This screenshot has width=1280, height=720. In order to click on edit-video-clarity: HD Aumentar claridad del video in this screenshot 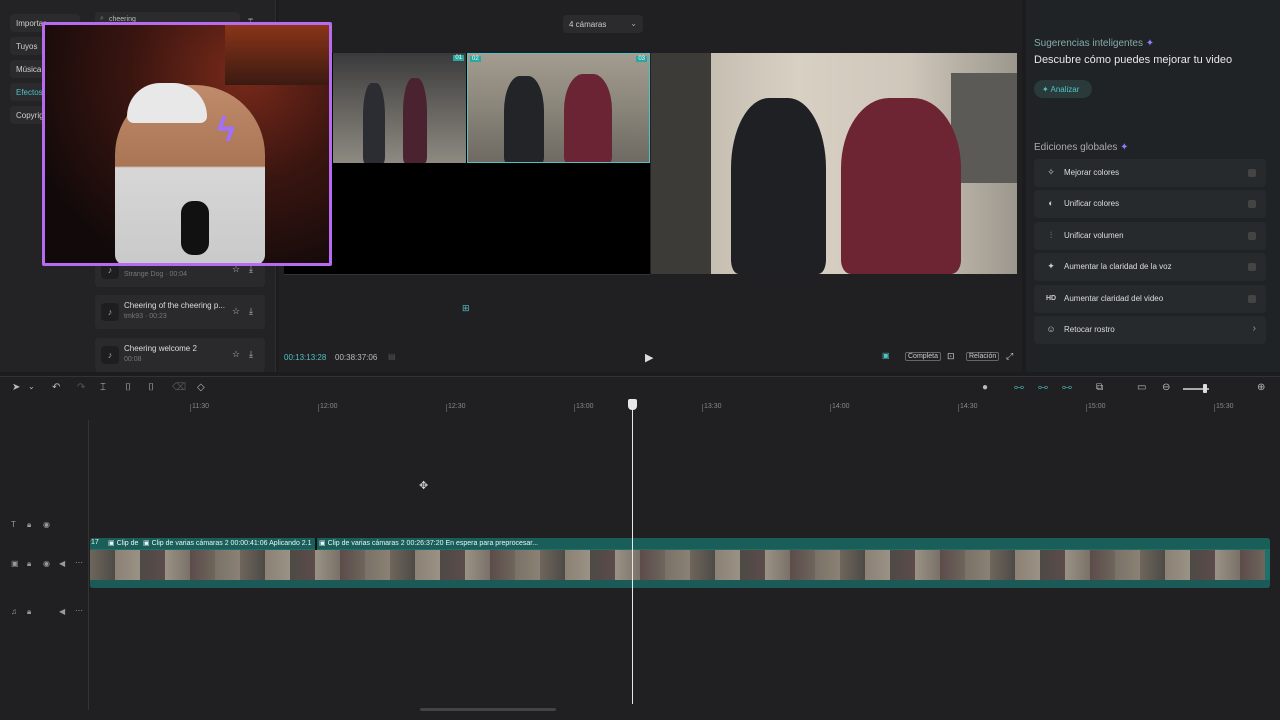, I will do `click(1150, 299)`.